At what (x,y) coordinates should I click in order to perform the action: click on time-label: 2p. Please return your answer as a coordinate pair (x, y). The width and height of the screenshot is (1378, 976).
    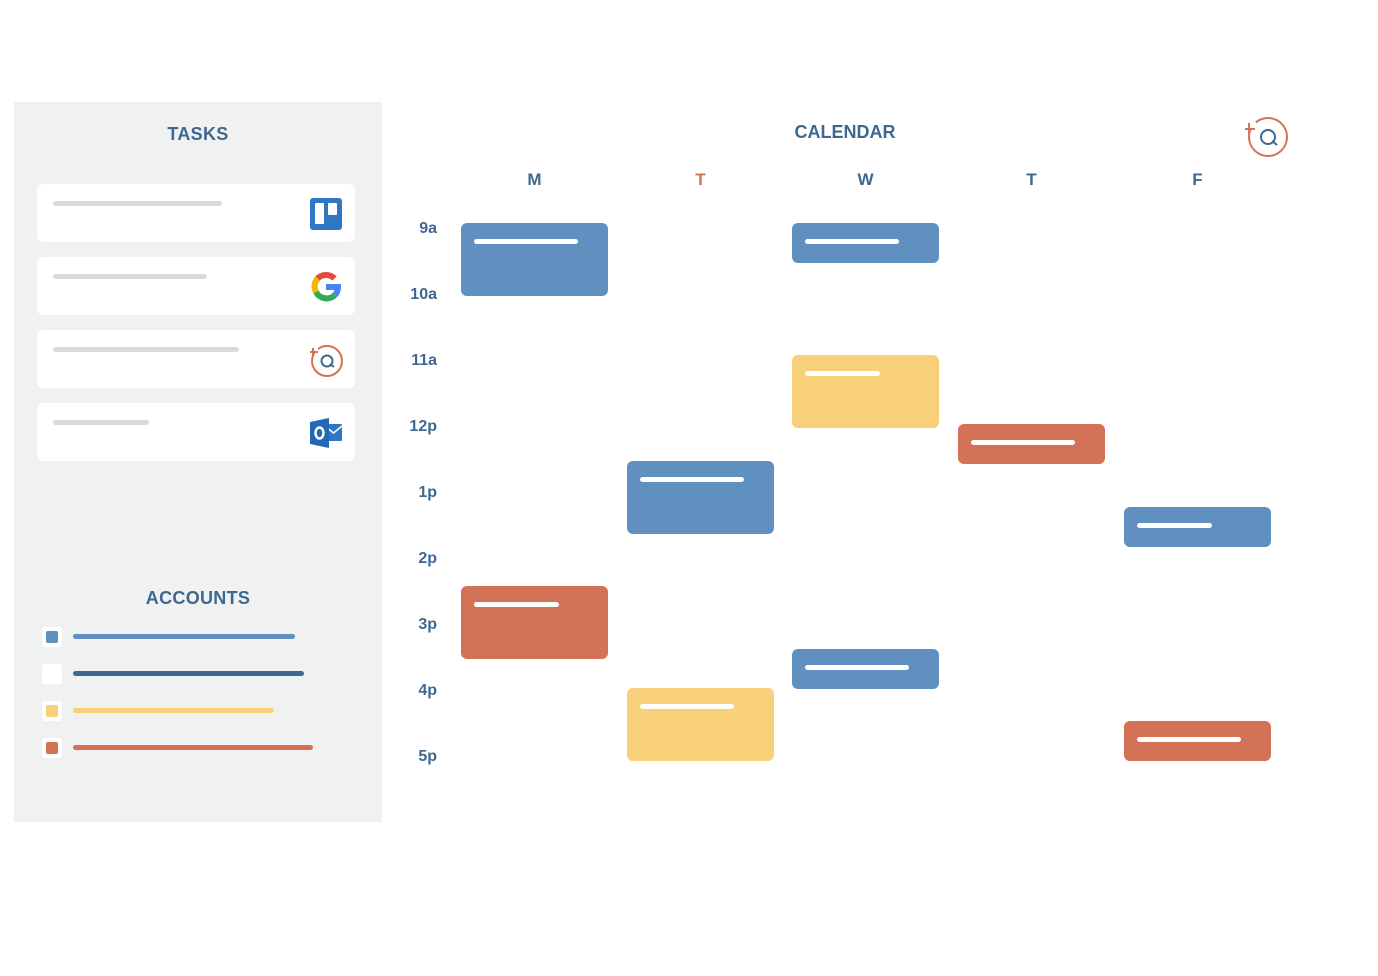
    Looking at the image, I should click on (427, 558).